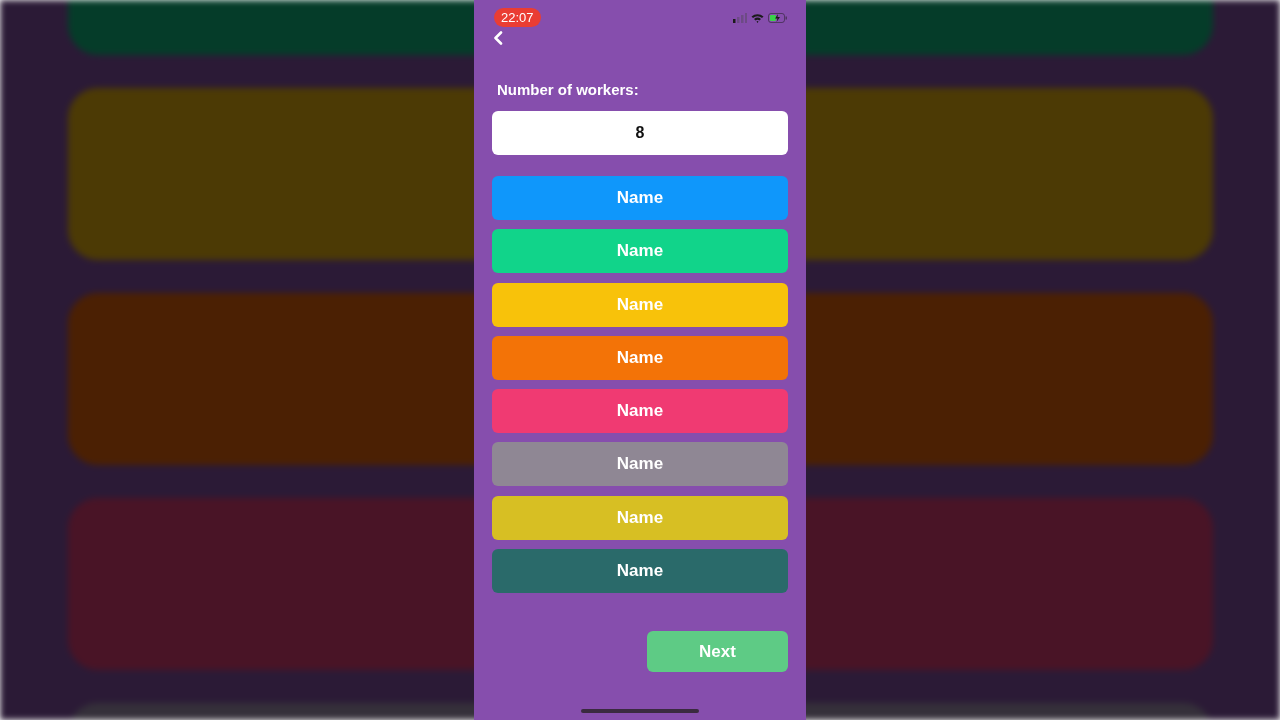 Image resolution: width=1280 pixels, height=720 pixels. Describe the element at coordinates (498, 38) in the screenshot. I see `back-icon` at that location.